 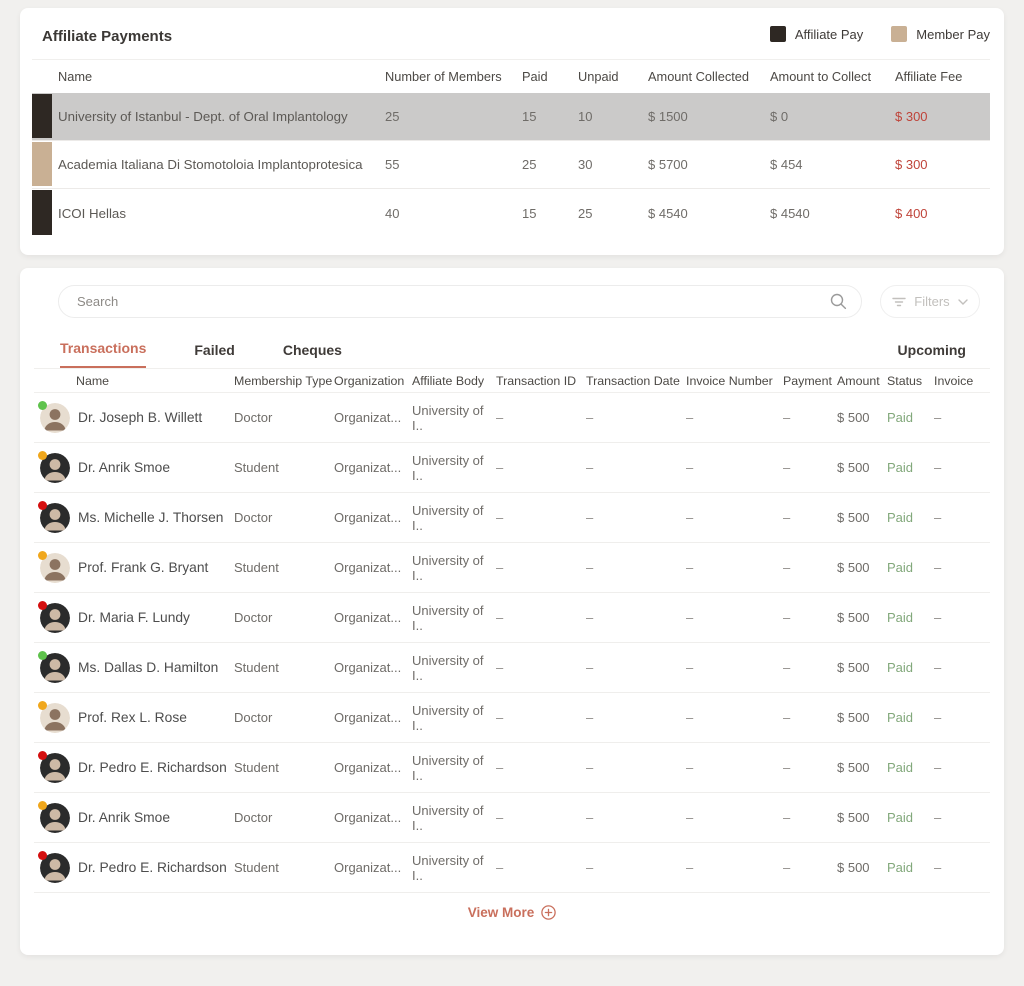 What do you see at coordinates (931, 350) in the screenshot?
I see `upcoming-label: Upcoming` at bounding box center [931, 350].